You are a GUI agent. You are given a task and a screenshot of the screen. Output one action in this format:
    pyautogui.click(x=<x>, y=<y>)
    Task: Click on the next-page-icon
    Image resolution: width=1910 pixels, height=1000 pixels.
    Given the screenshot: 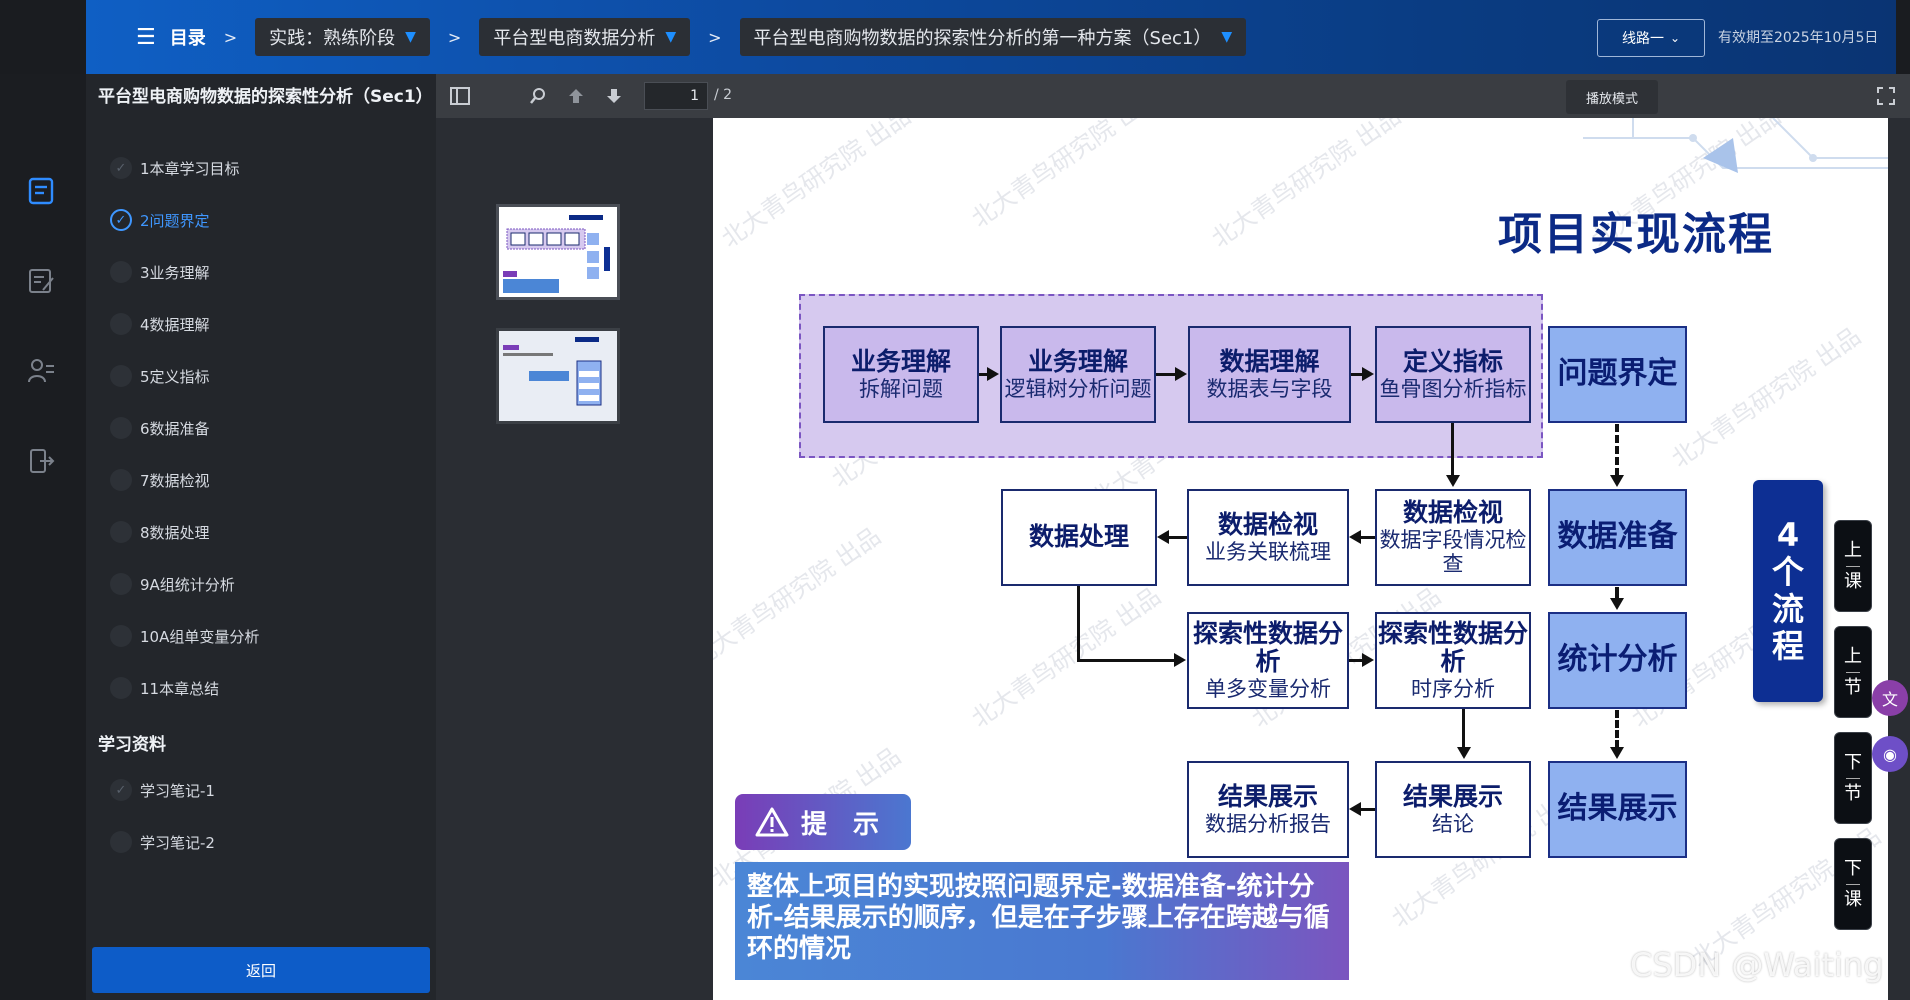 What is the action you would take?
    pyautogui.click(x=614, y=96)
    